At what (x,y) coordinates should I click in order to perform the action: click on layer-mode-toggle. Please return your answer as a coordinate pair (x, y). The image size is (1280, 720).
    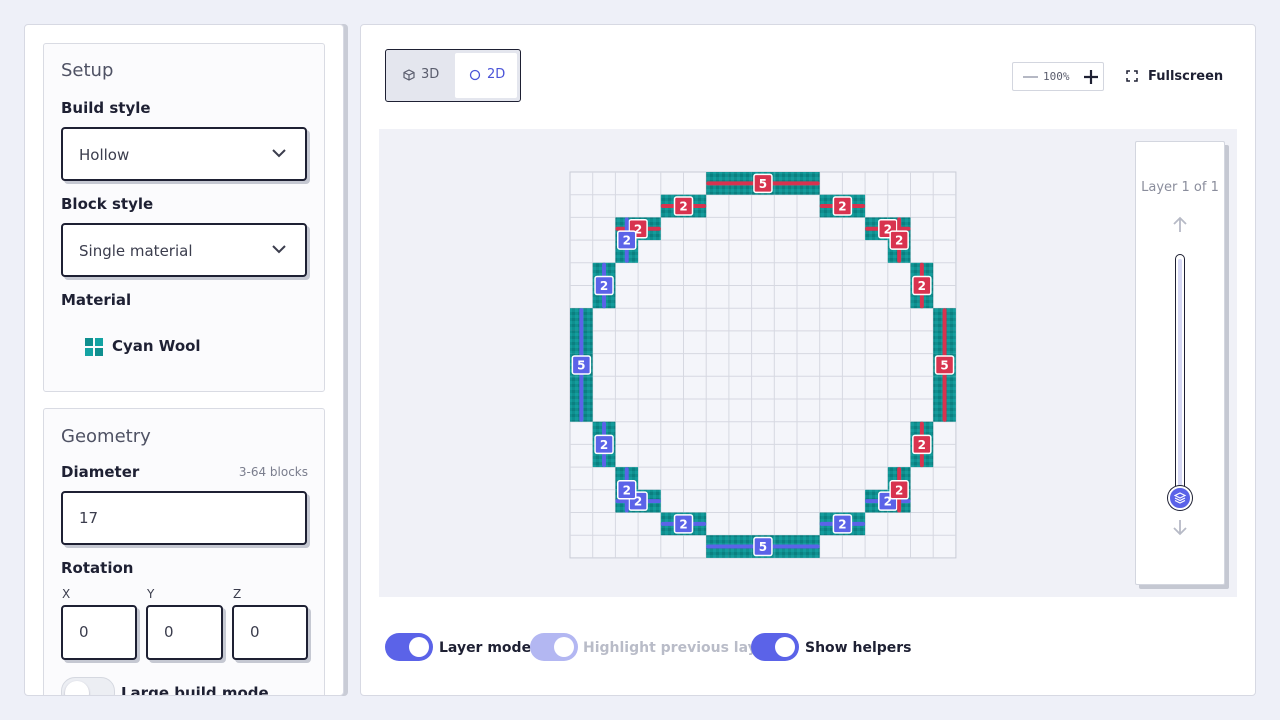
    Looking at the image, I should click on (409, 647).